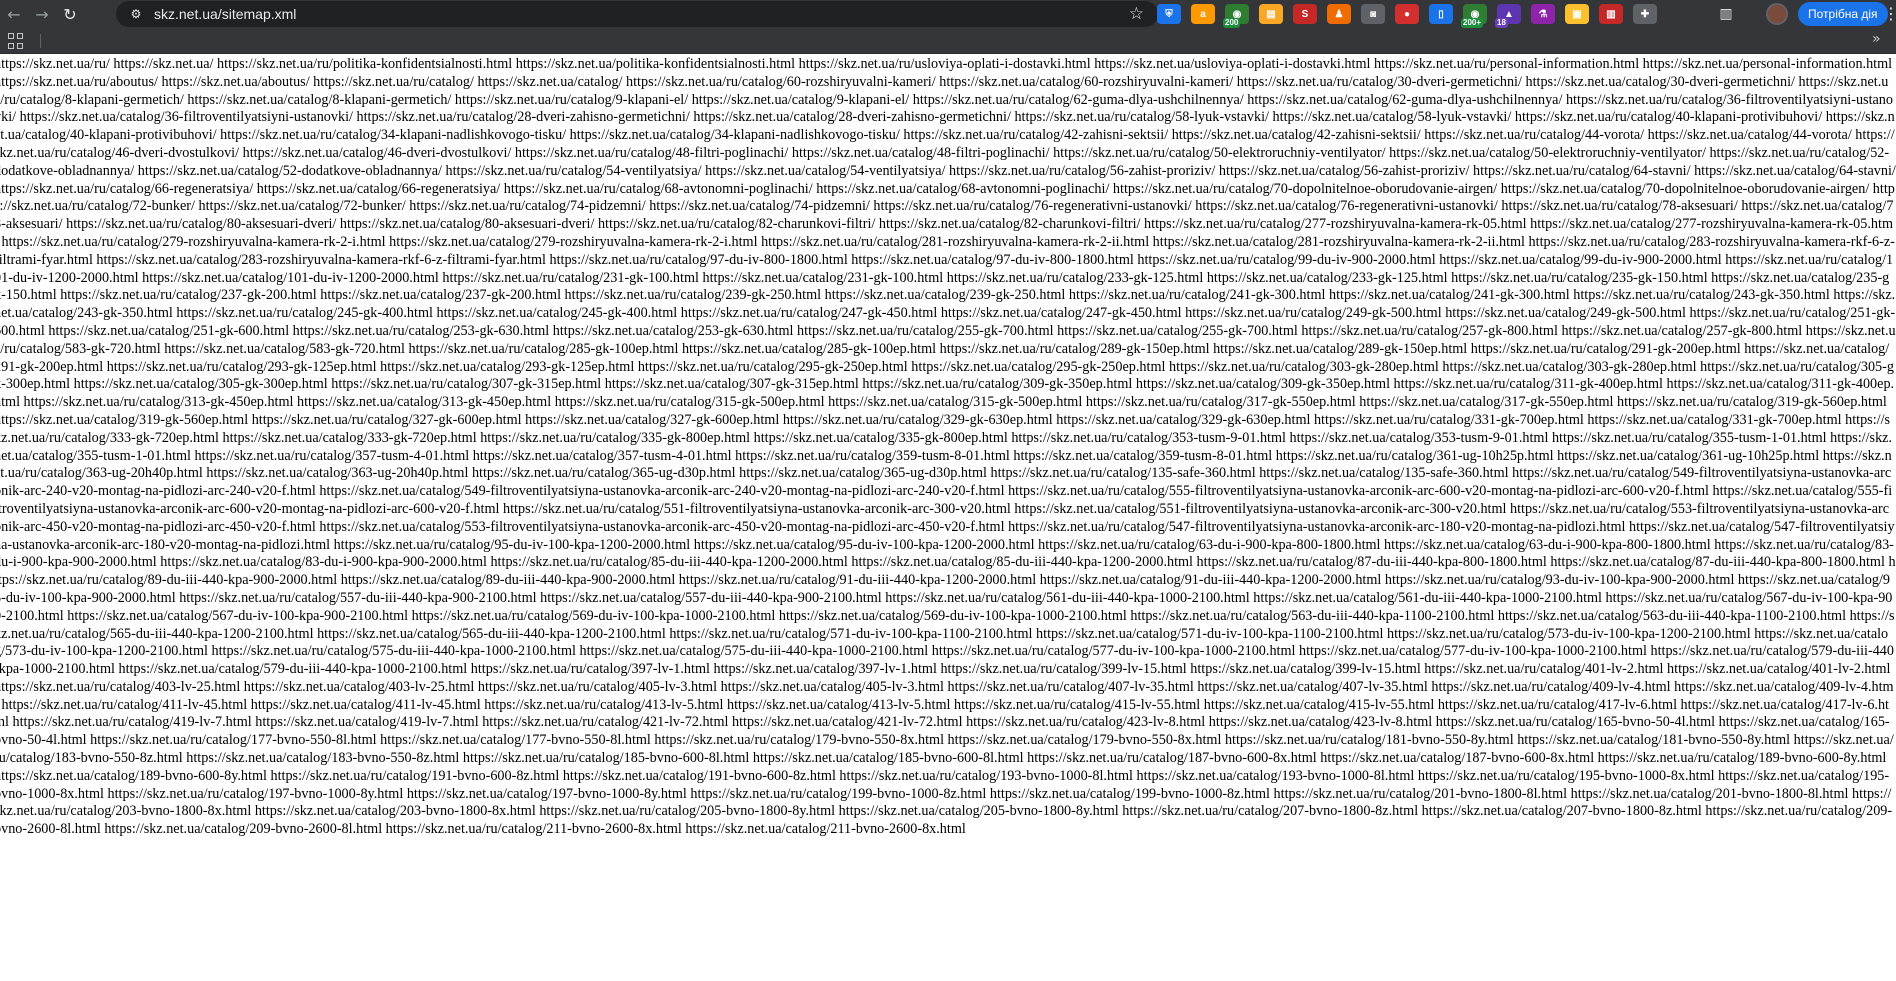 The image size is (1896, 981). Describe the element at coordinates (1876, 39) in the screenshot. I see `chevron-double-right-icon: »` at that location.